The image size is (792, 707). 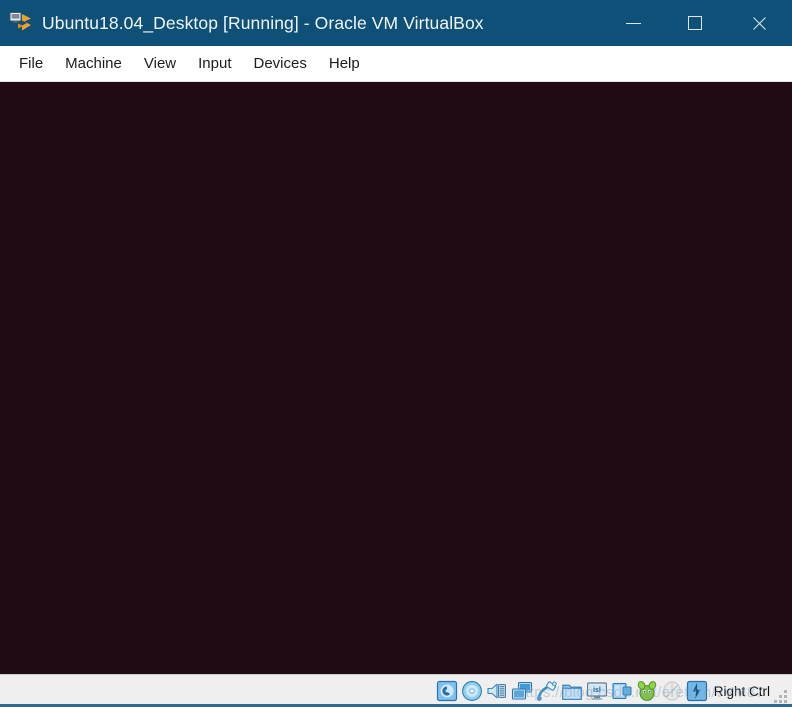 I want to click on optical-disk-icon, so click(x=472, y=691).